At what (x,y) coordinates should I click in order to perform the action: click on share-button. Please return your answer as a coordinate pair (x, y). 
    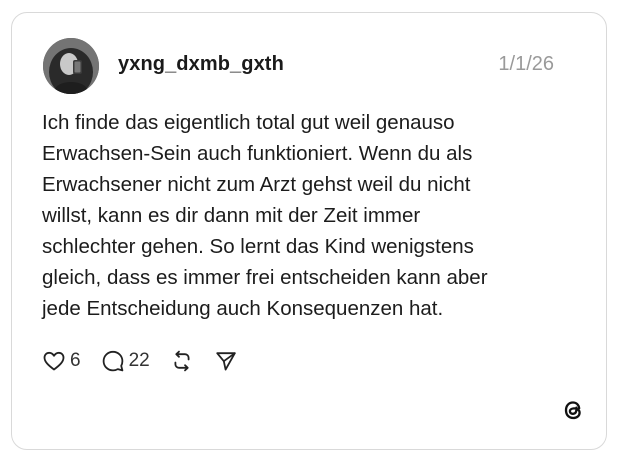
    Looking at the image, I should click on (226, 361).